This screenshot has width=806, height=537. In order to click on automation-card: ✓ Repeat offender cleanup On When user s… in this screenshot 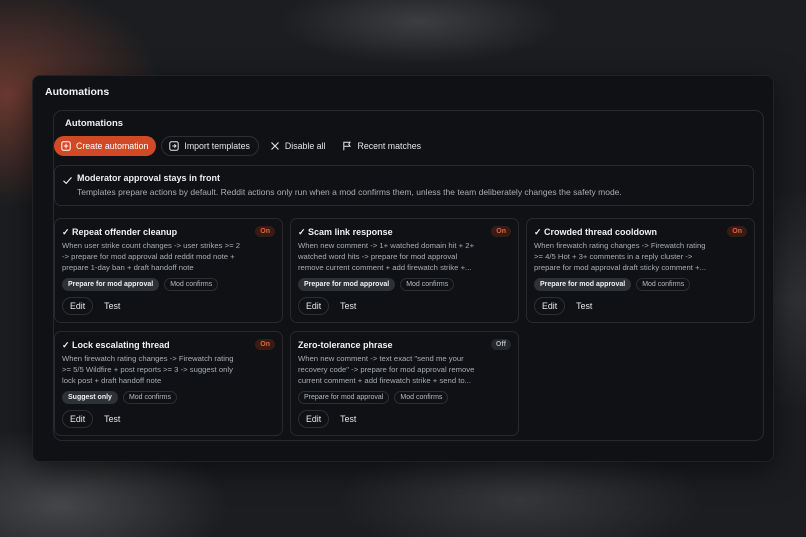, I will do `click(168, 270)`.